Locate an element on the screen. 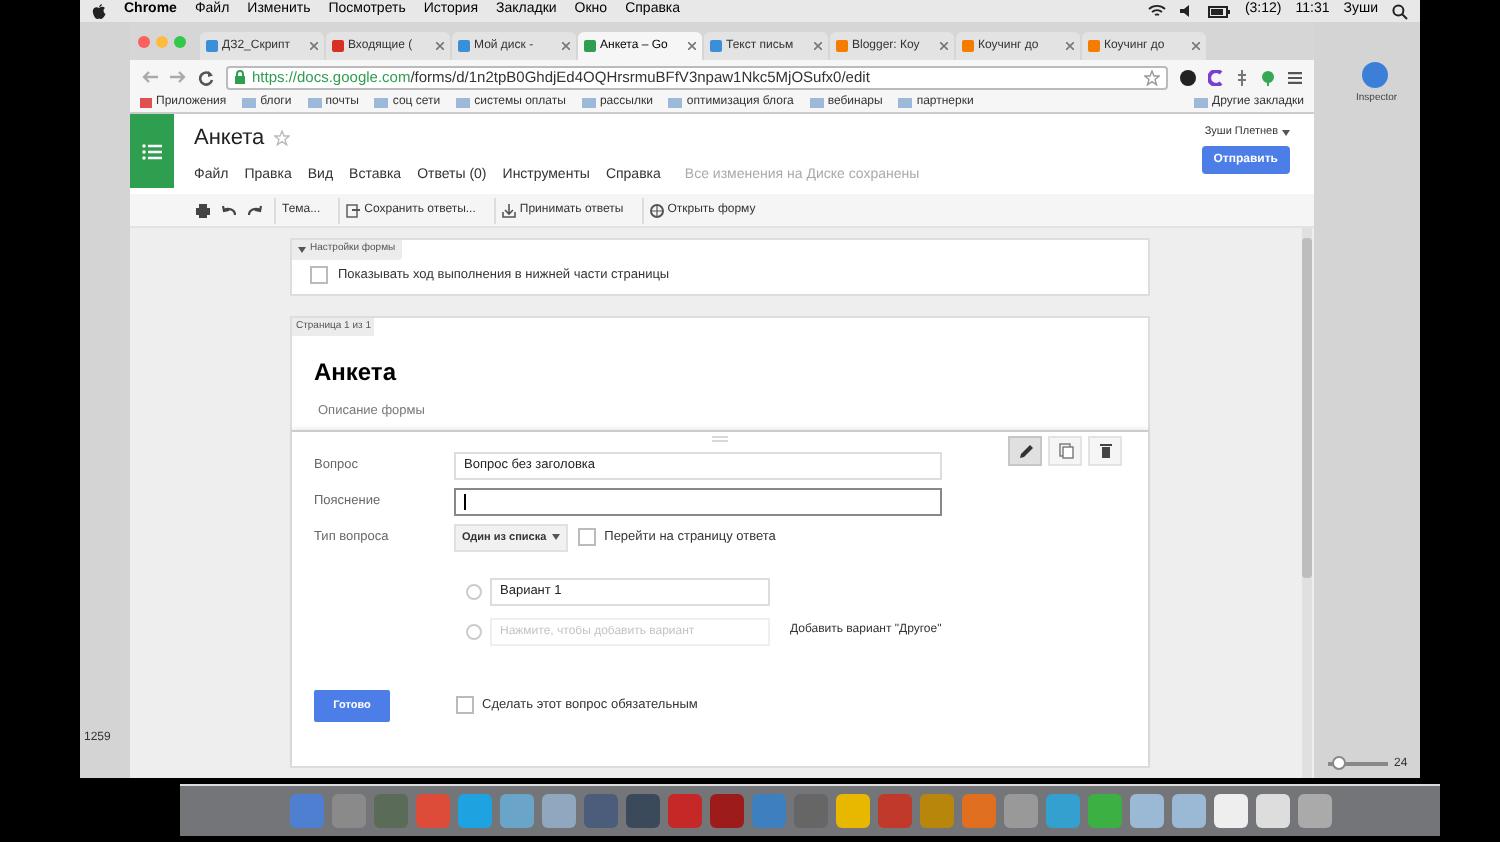 Image resolution: width=1500 pixels, height=842 pixels. pencil-button is located at coordinates (1025, 450).